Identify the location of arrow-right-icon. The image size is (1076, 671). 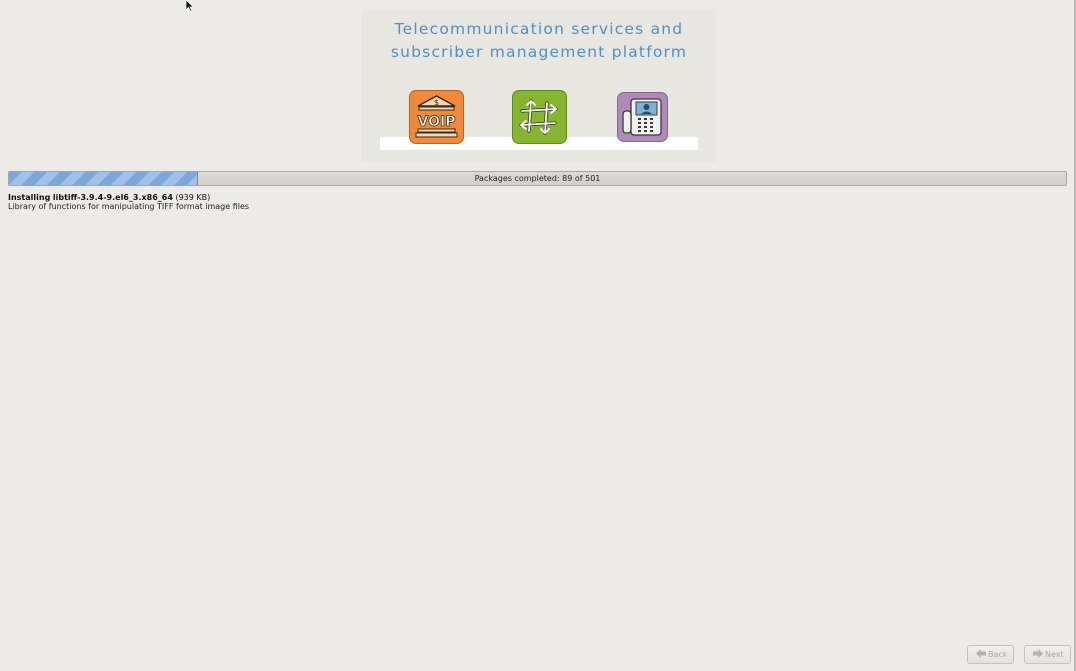
(1038, 653).